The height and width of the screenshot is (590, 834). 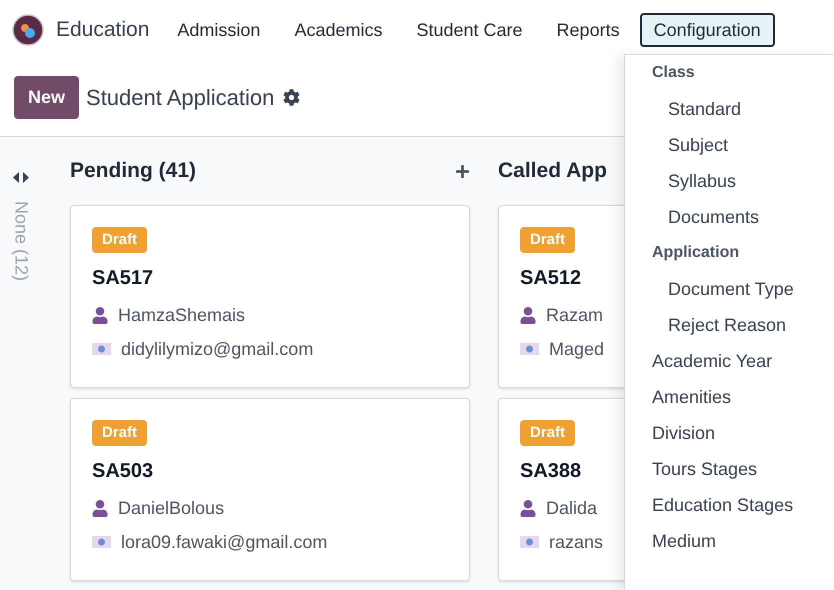 What do you see at coordinates (182, 315) in the screenshot?
I see `student-name: HamzaShemais` at bounding box center [182, 315].